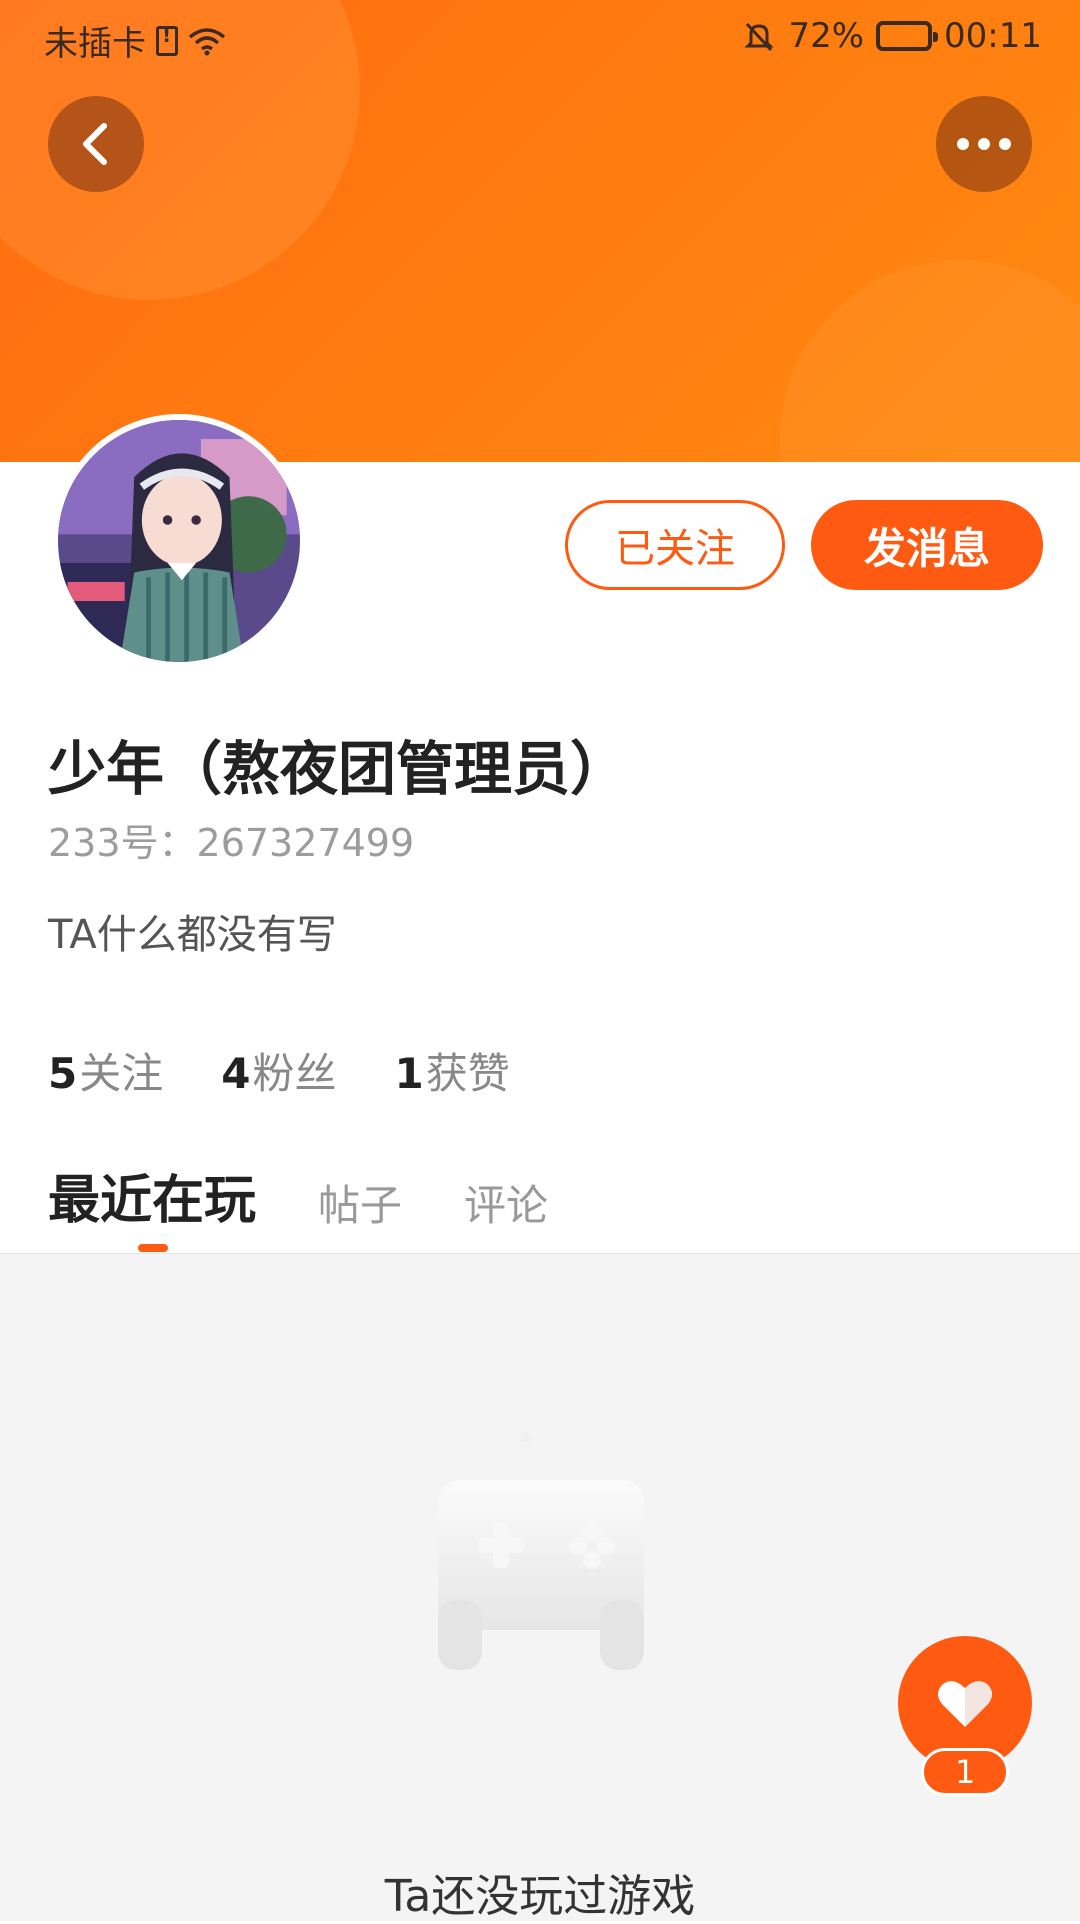  Describe the element at coordinates (541, 1550) in the screenshot. I see `gamepad-icon` at that location.